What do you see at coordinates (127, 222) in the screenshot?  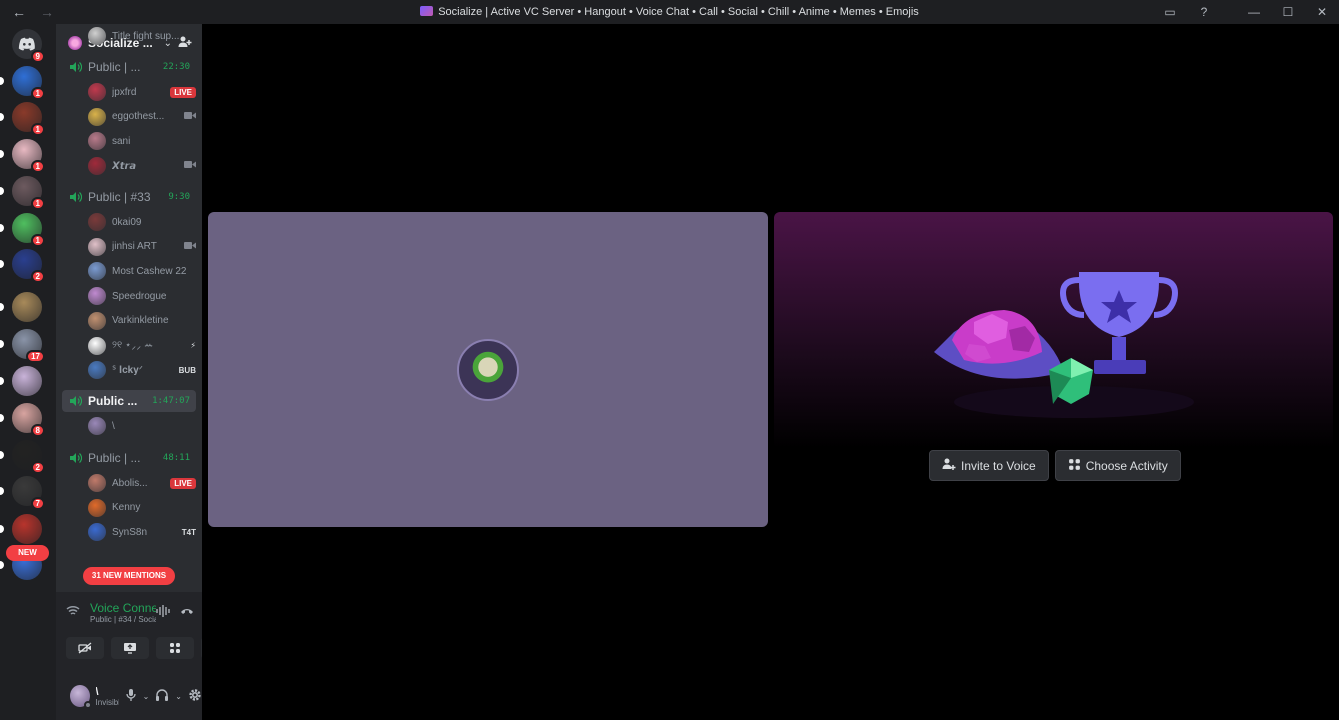 I see `member-name: 0kai09` at bounding box center [127, 222].